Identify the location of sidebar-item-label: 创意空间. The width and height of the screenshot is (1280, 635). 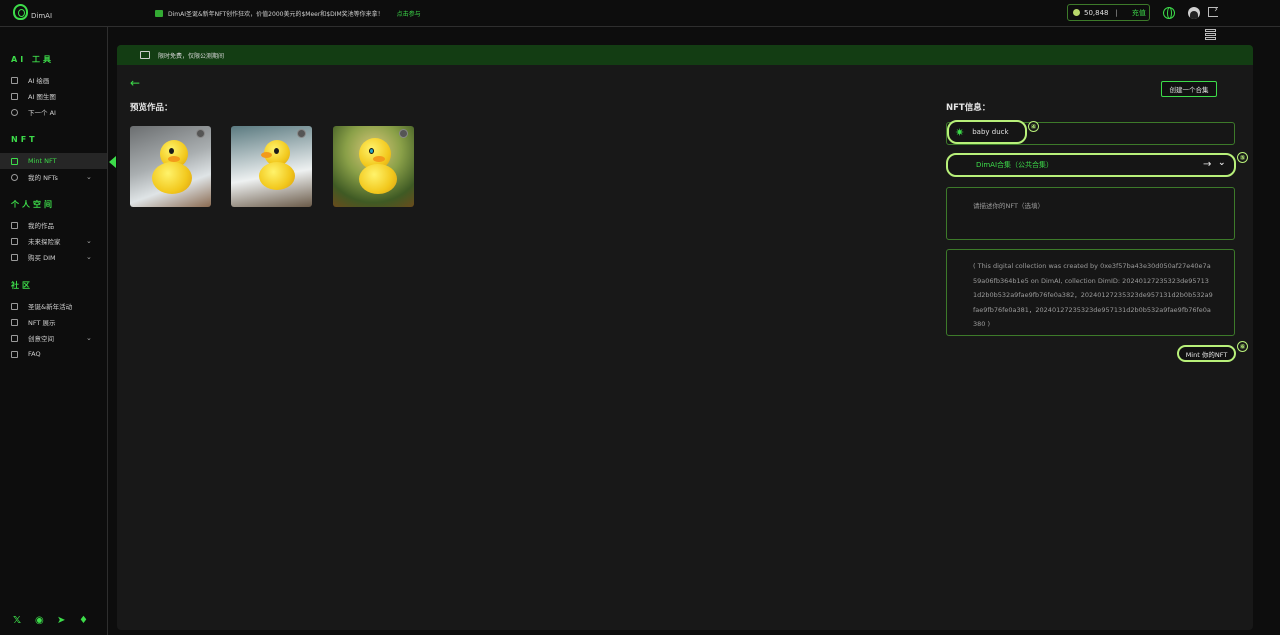
(41, 339).